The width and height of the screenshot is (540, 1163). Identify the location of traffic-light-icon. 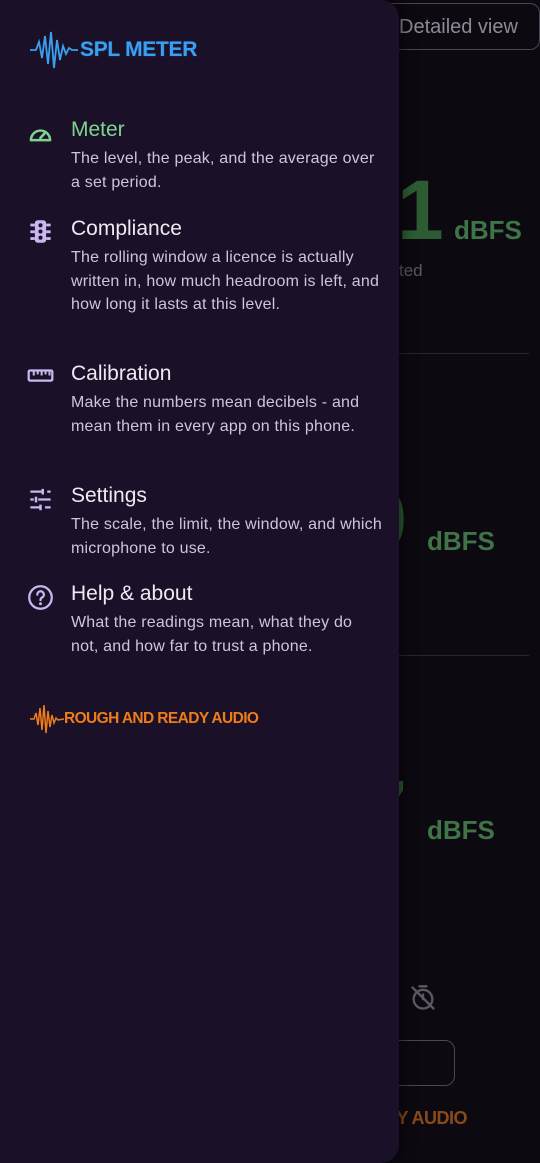
(40, 231).